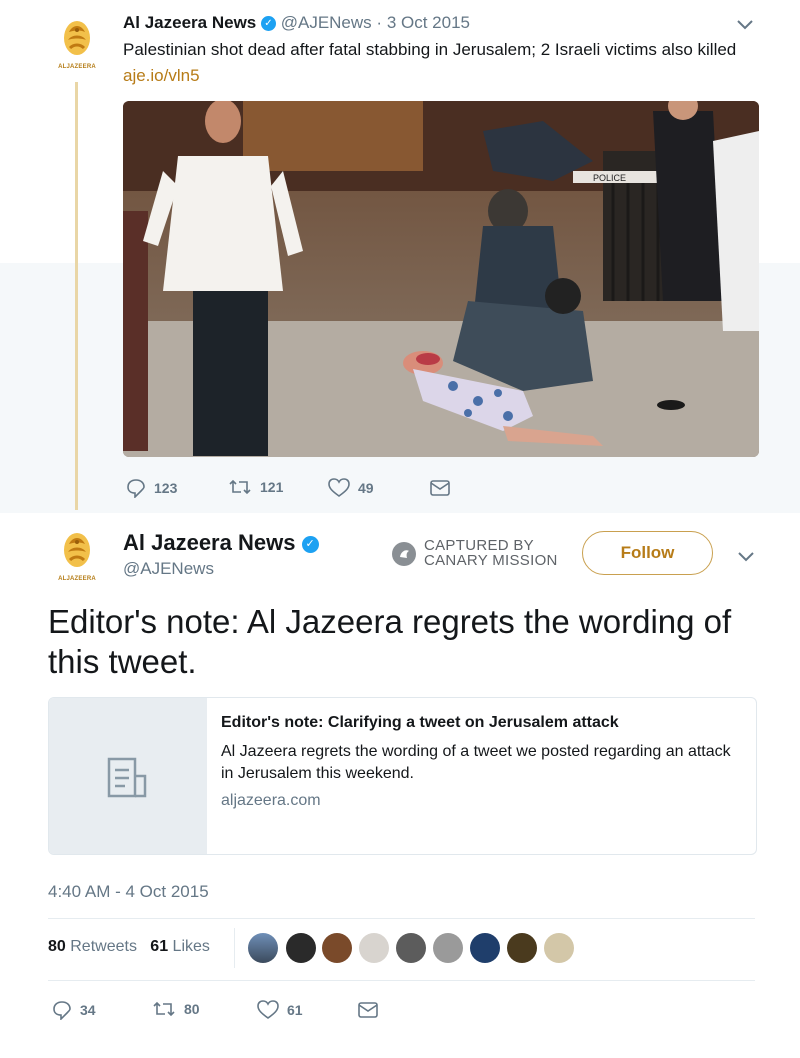  Describe the element at coordinates (255, 487) in the screenshot. I see `retweet-button: 121` at that location.